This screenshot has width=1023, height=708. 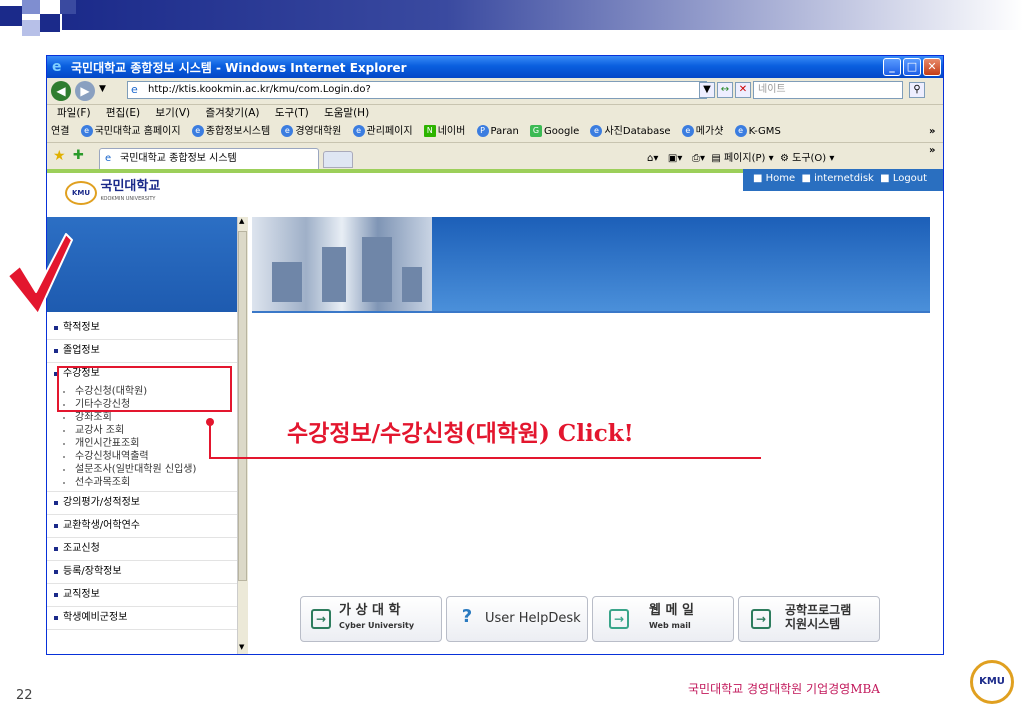 I want to click on scroll-up-icon: ▲, so click(x=241, y=221).